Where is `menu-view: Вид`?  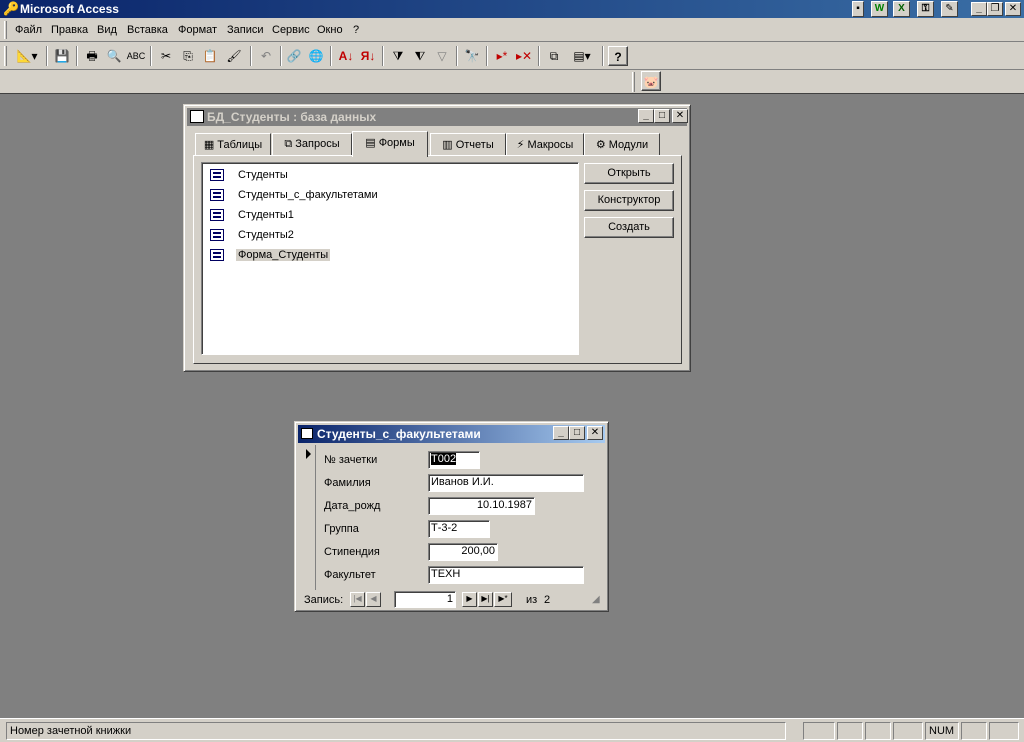 menu-view: Вид is located at coordinates (107, 30).